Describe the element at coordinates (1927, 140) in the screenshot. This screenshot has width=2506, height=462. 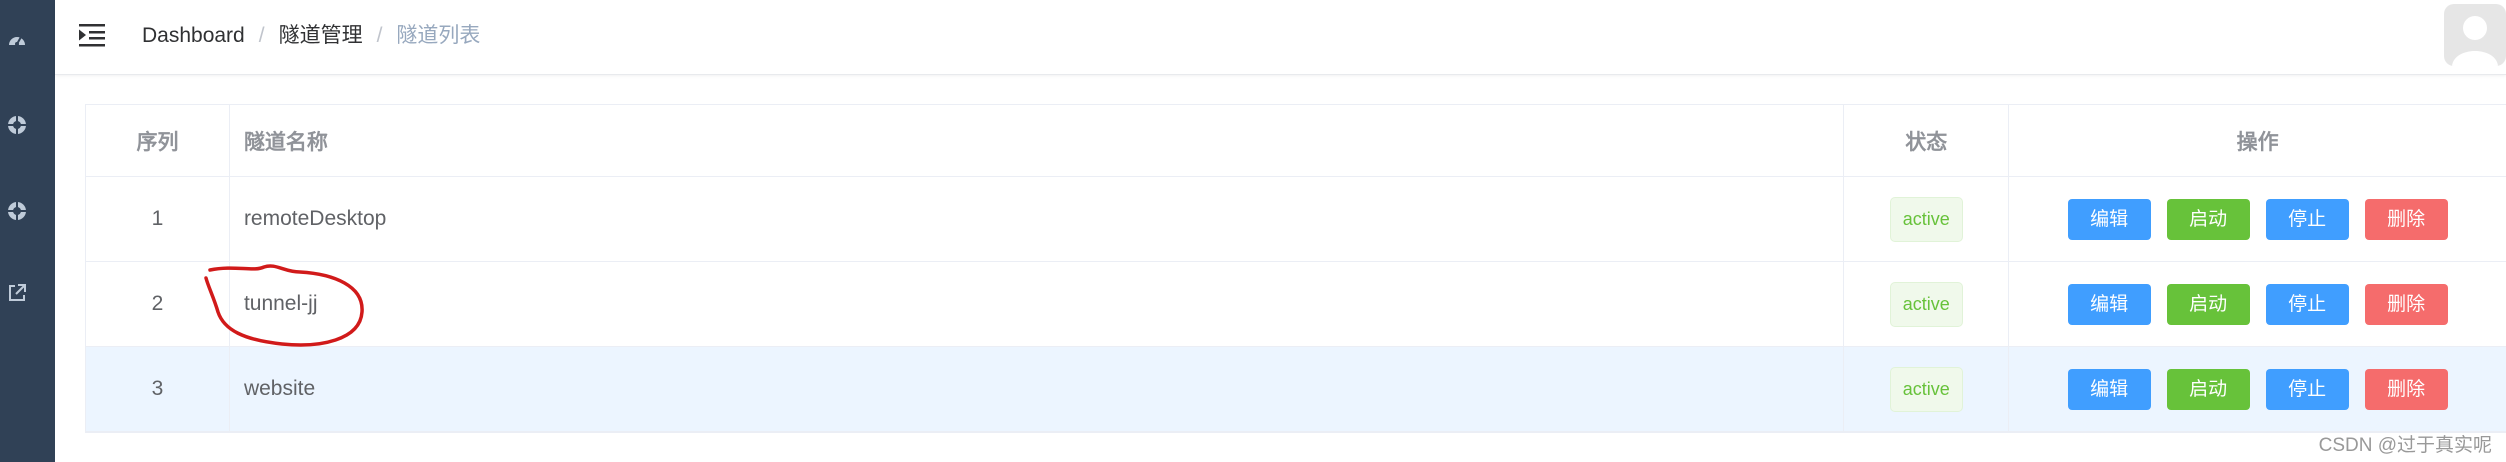
I see `column-header-status: 状态` at that location.